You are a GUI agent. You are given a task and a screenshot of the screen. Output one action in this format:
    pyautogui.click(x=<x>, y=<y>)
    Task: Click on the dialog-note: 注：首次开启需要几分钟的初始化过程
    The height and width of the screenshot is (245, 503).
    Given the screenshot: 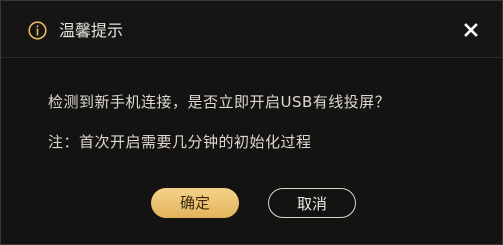 What is the action you would take?
    pyautogui.click(x=180, y=142)
    